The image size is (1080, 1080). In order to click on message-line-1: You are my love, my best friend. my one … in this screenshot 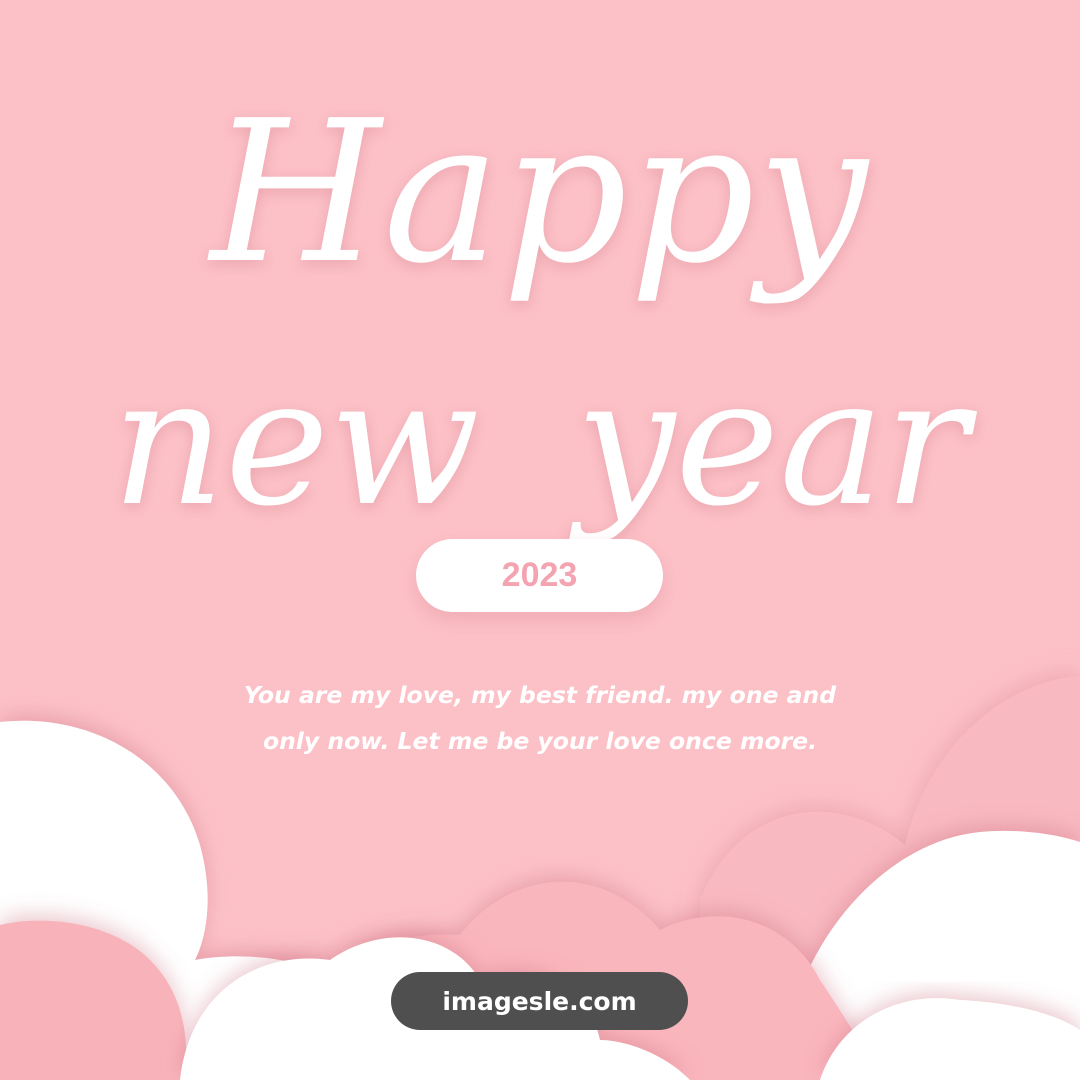, I will do `click(540, 695)`.